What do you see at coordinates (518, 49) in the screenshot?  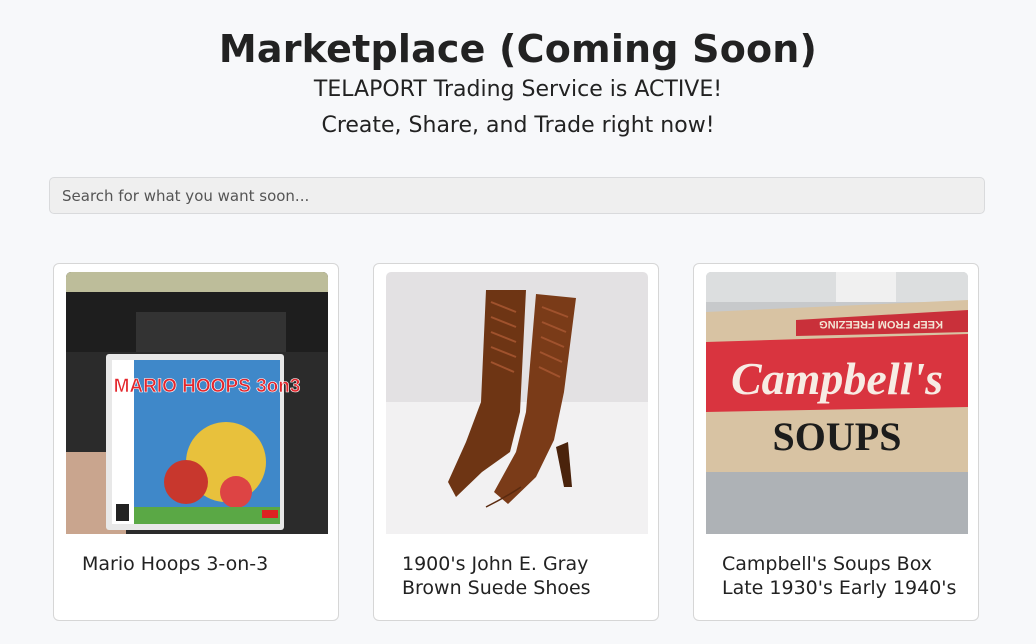 I see `page-title: Marketplace (Coming Soon)` at bounding box center [518, 49].